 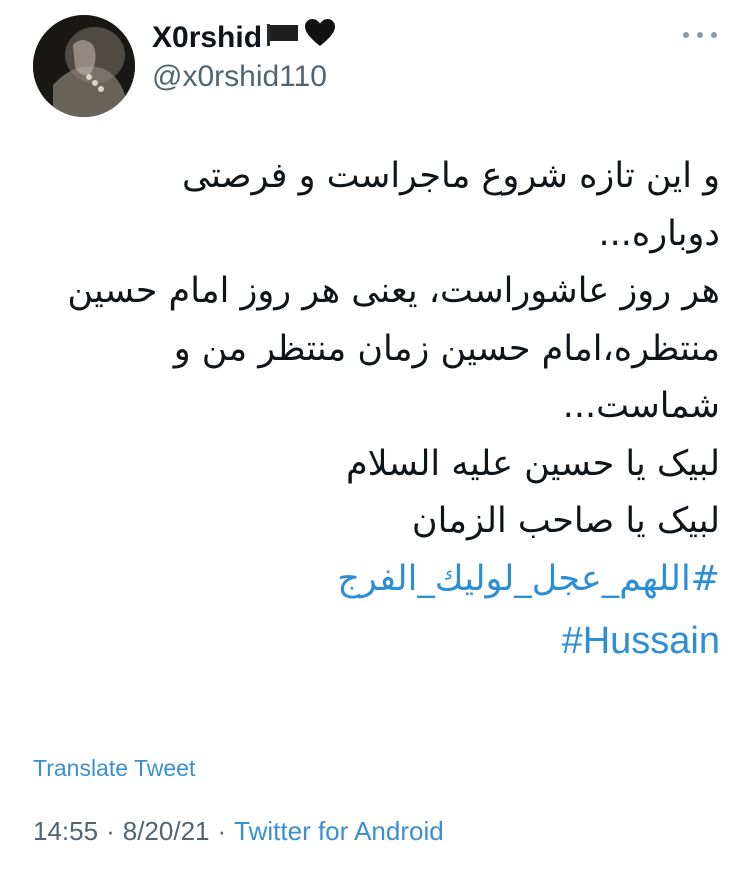 I want to click on translate-tweet-link: Translate Tweet, so click(x=114, y=768).